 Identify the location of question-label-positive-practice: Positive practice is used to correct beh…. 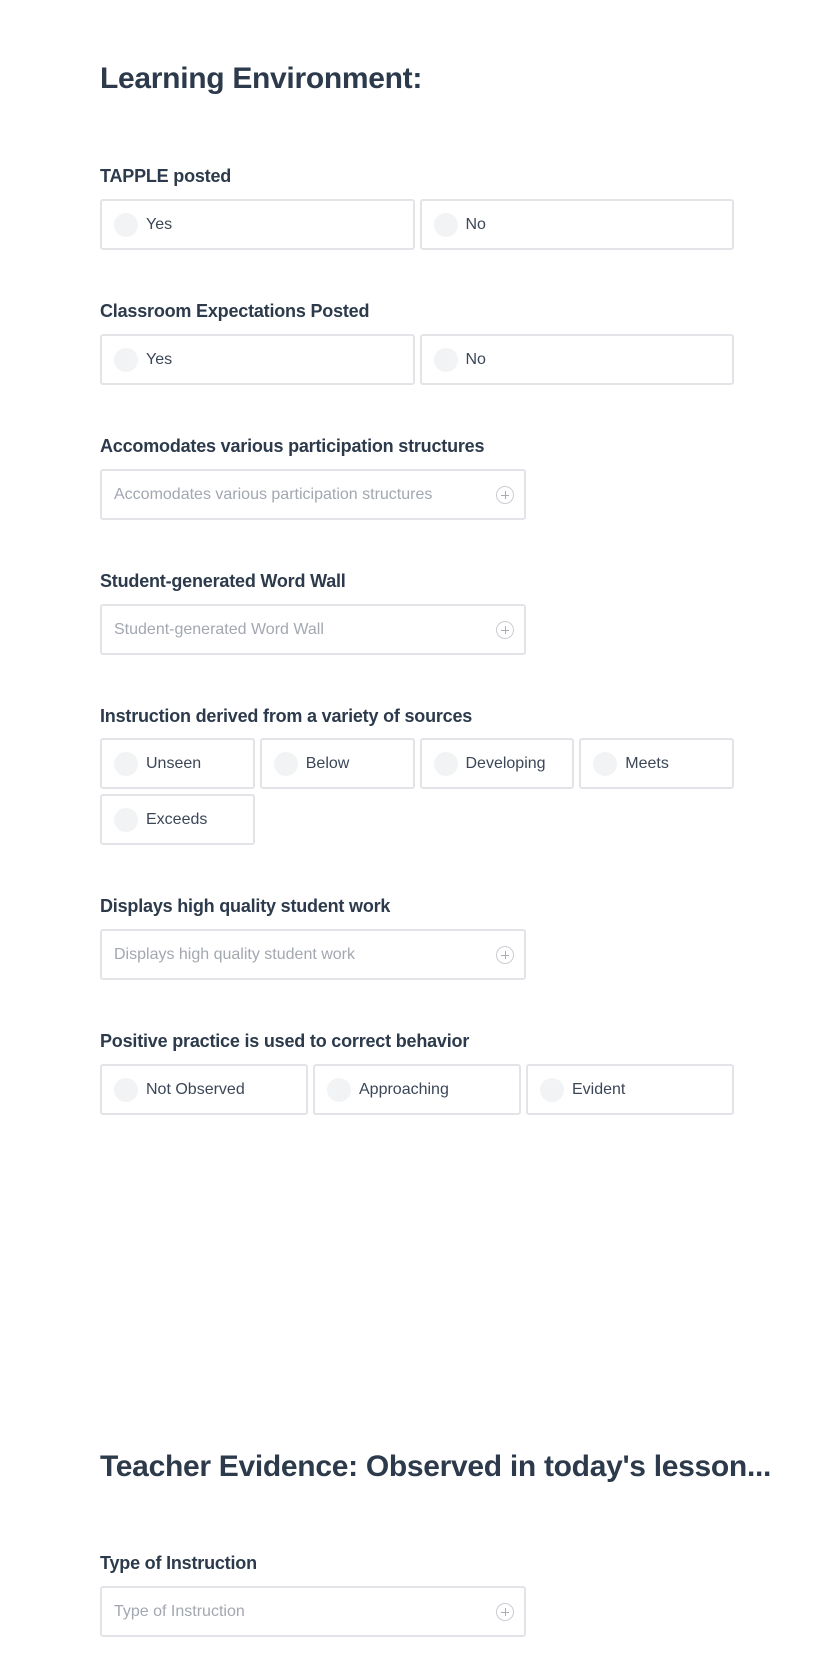
(285, 1041).